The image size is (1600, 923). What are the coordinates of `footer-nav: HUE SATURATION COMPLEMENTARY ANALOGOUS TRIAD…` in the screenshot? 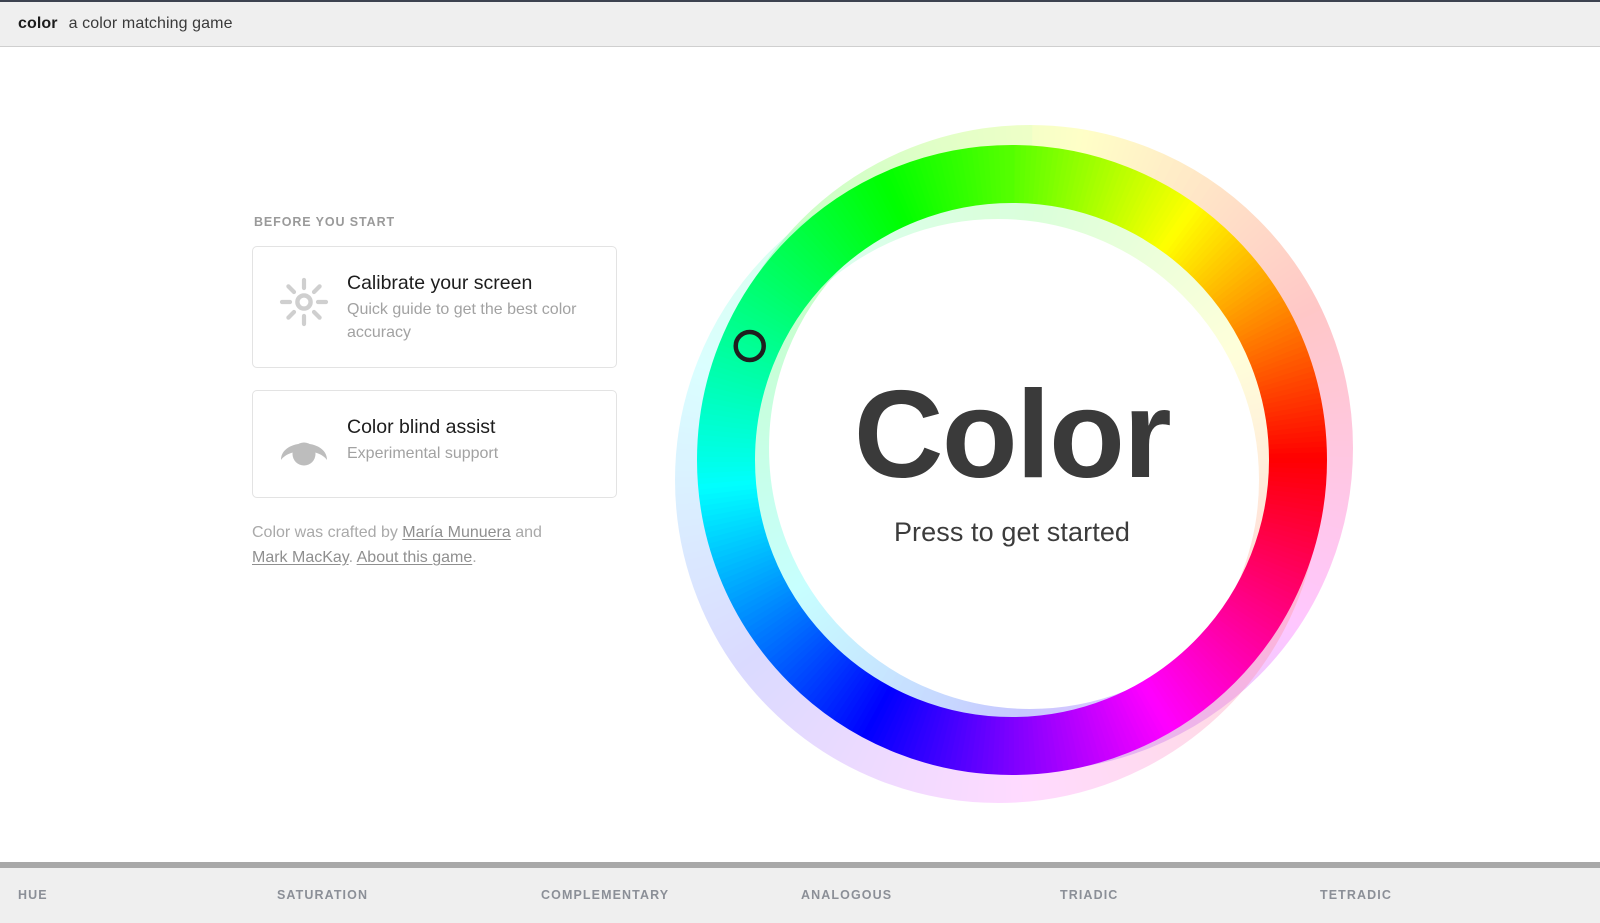 It's located at (800, 895).